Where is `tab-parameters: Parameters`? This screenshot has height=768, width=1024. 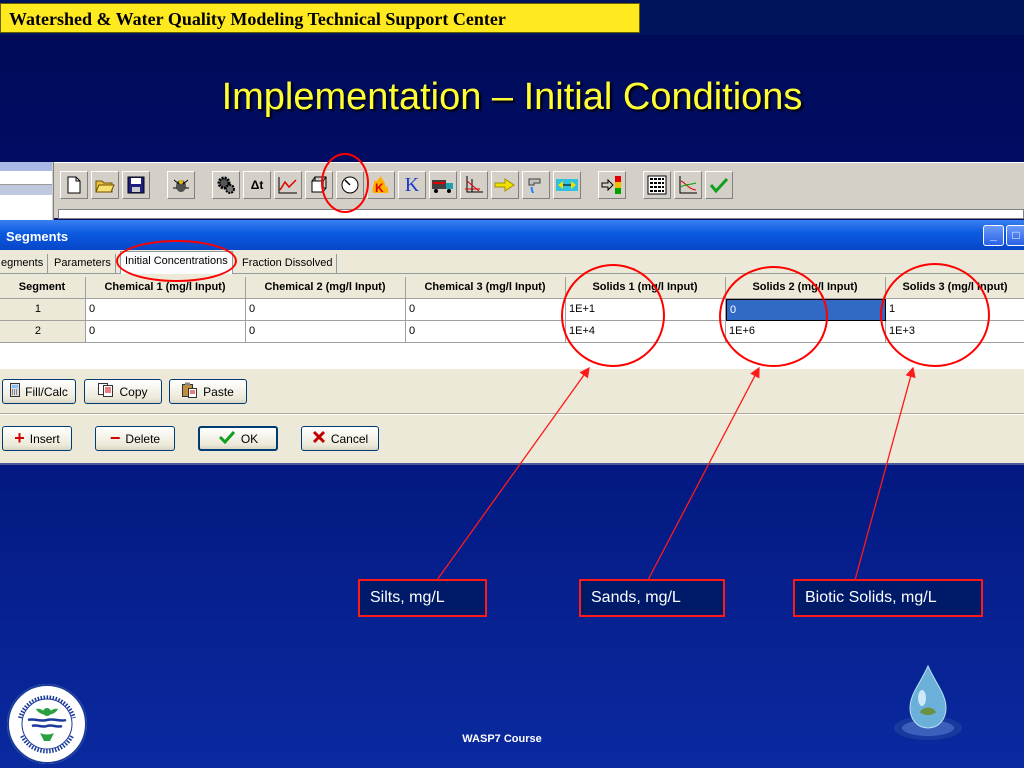
tab-parameters: Parameters is located at coordinates (83, 264).